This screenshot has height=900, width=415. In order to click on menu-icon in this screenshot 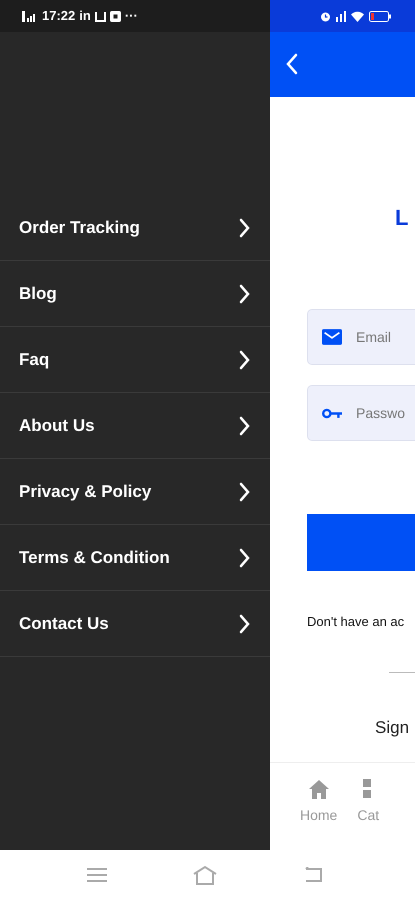, I will do `click(97, 875)`.